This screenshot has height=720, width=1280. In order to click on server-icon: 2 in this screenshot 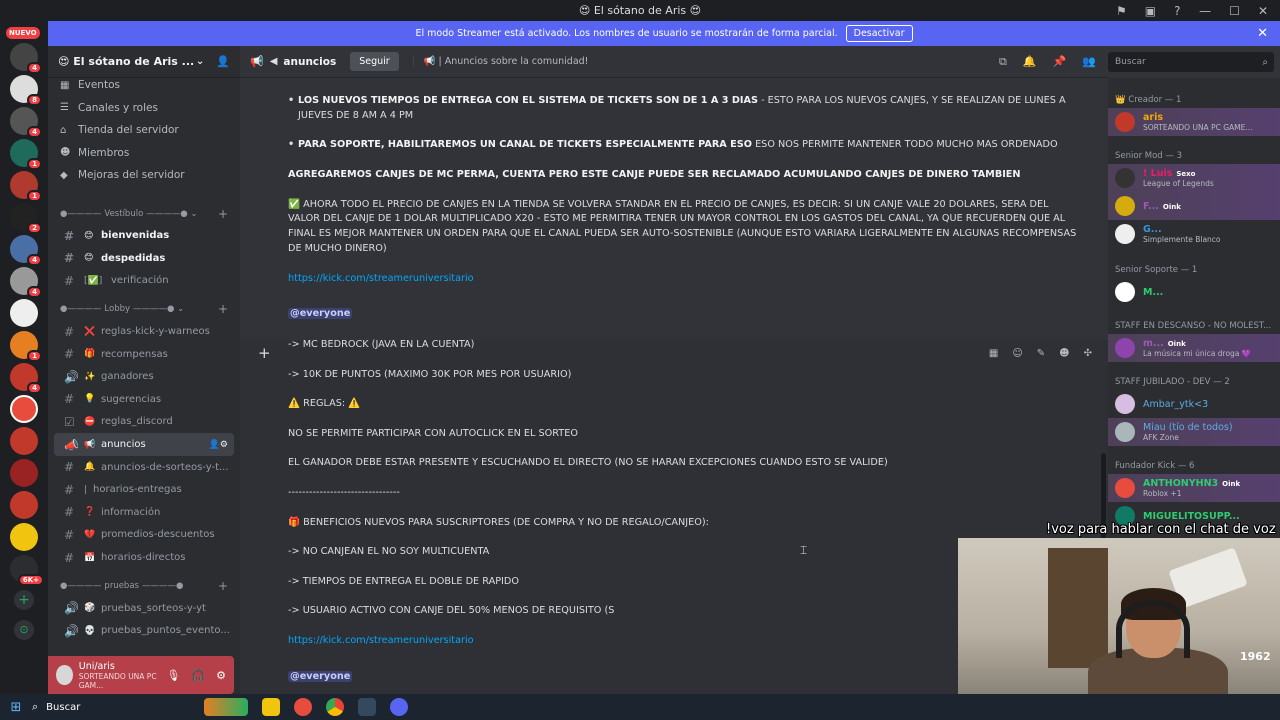, I will do `click(26, 218)`.